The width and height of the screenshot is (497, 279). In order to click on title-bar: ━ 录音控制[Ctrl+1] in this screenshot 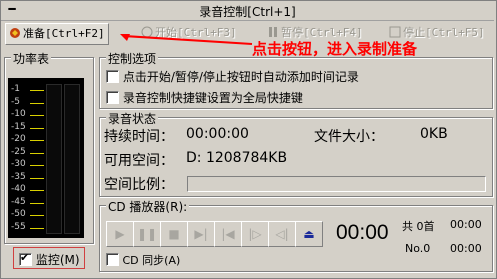, I will do `click(247, 11)`.